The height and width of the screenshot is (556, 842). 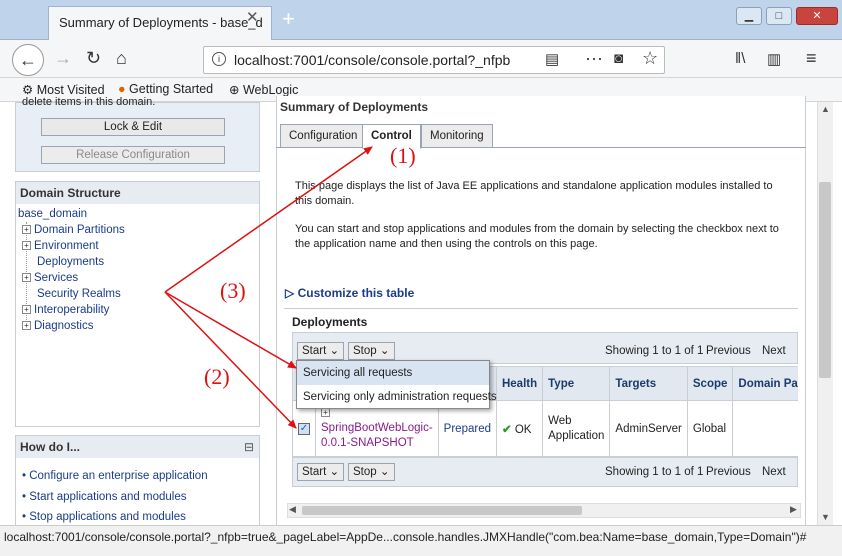 I want to click on scroll-right-icon: ▶, so click(x=793, y=509).